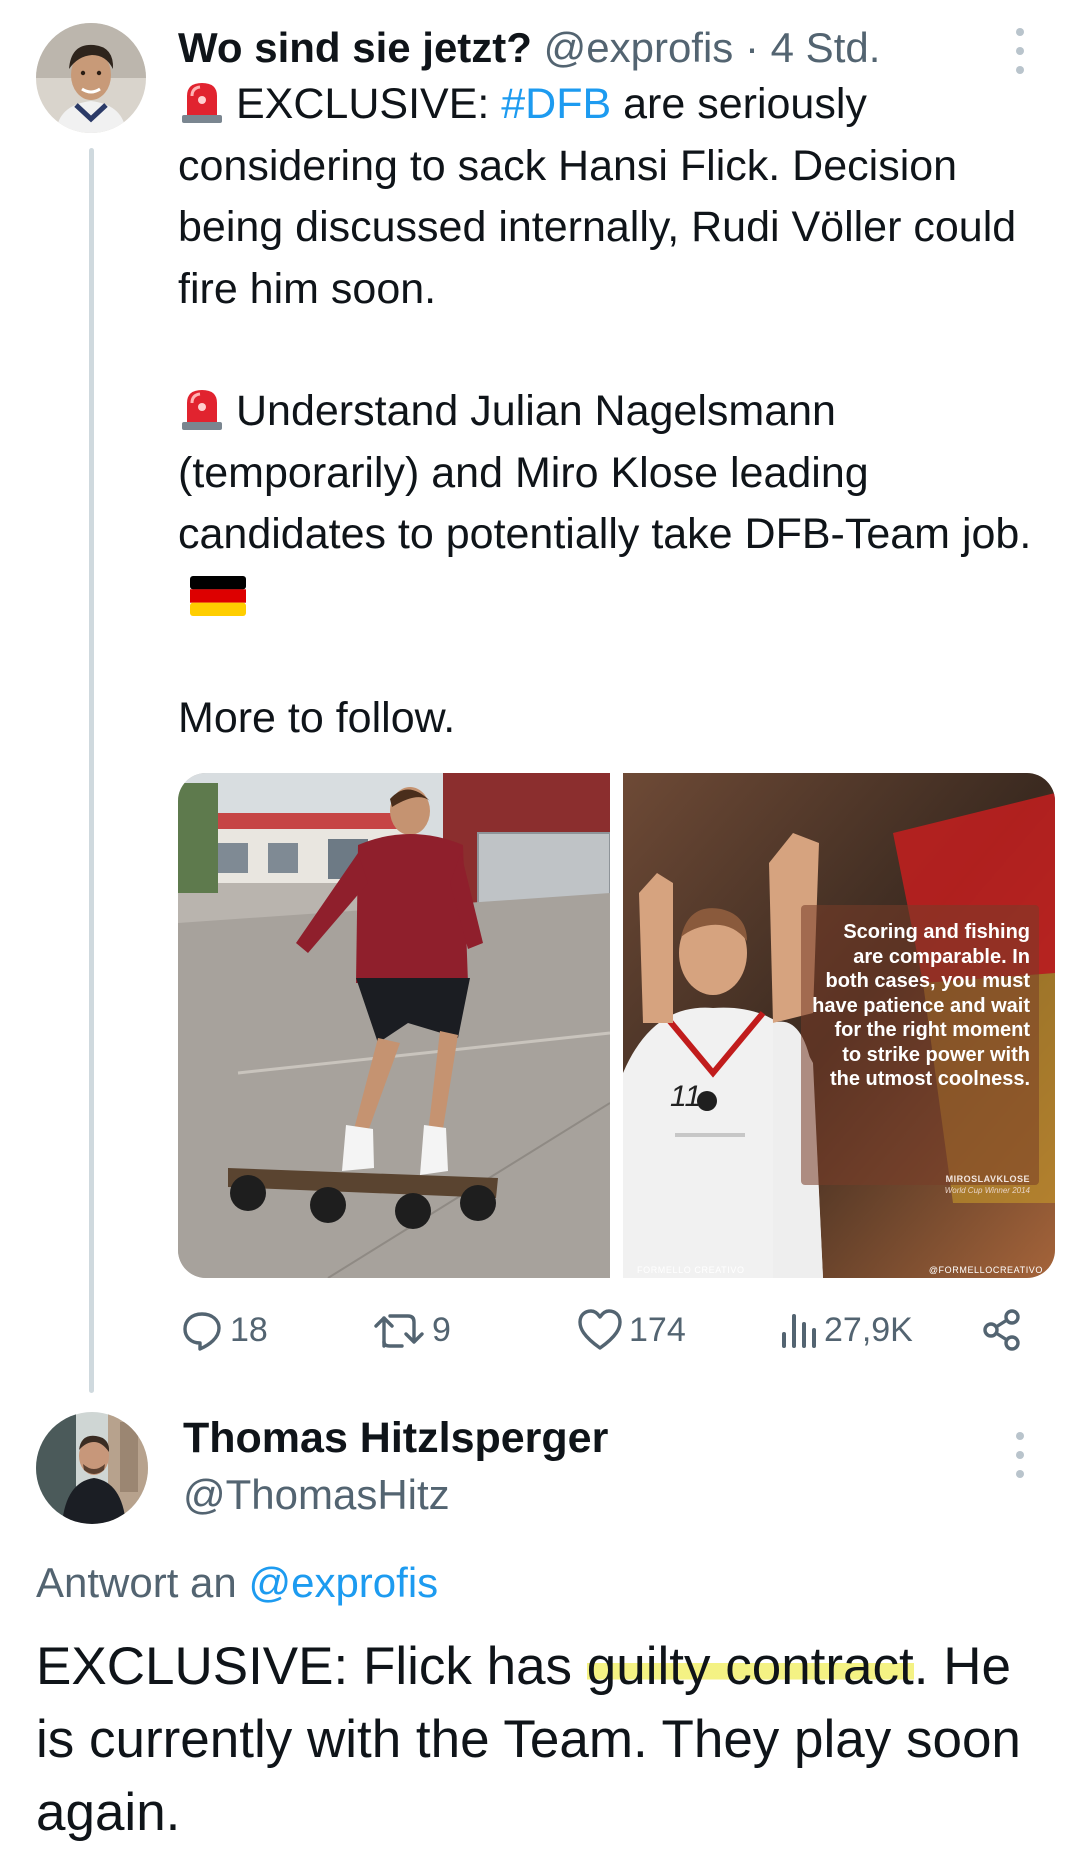 The height and width of the screenshot is (1852, 1079). I want to click on like-button: 174, so click(631, 1330).